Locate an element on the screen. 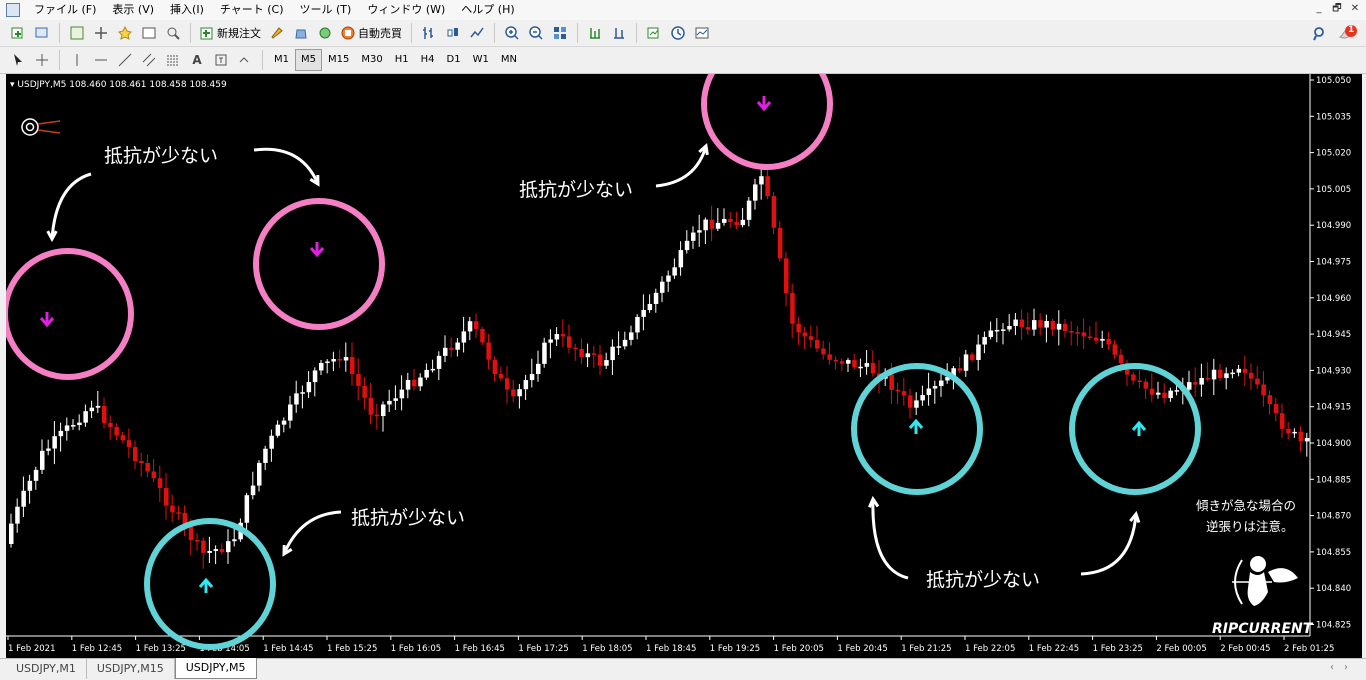  close-button: ✕ is located at coordinates (1355, 9).